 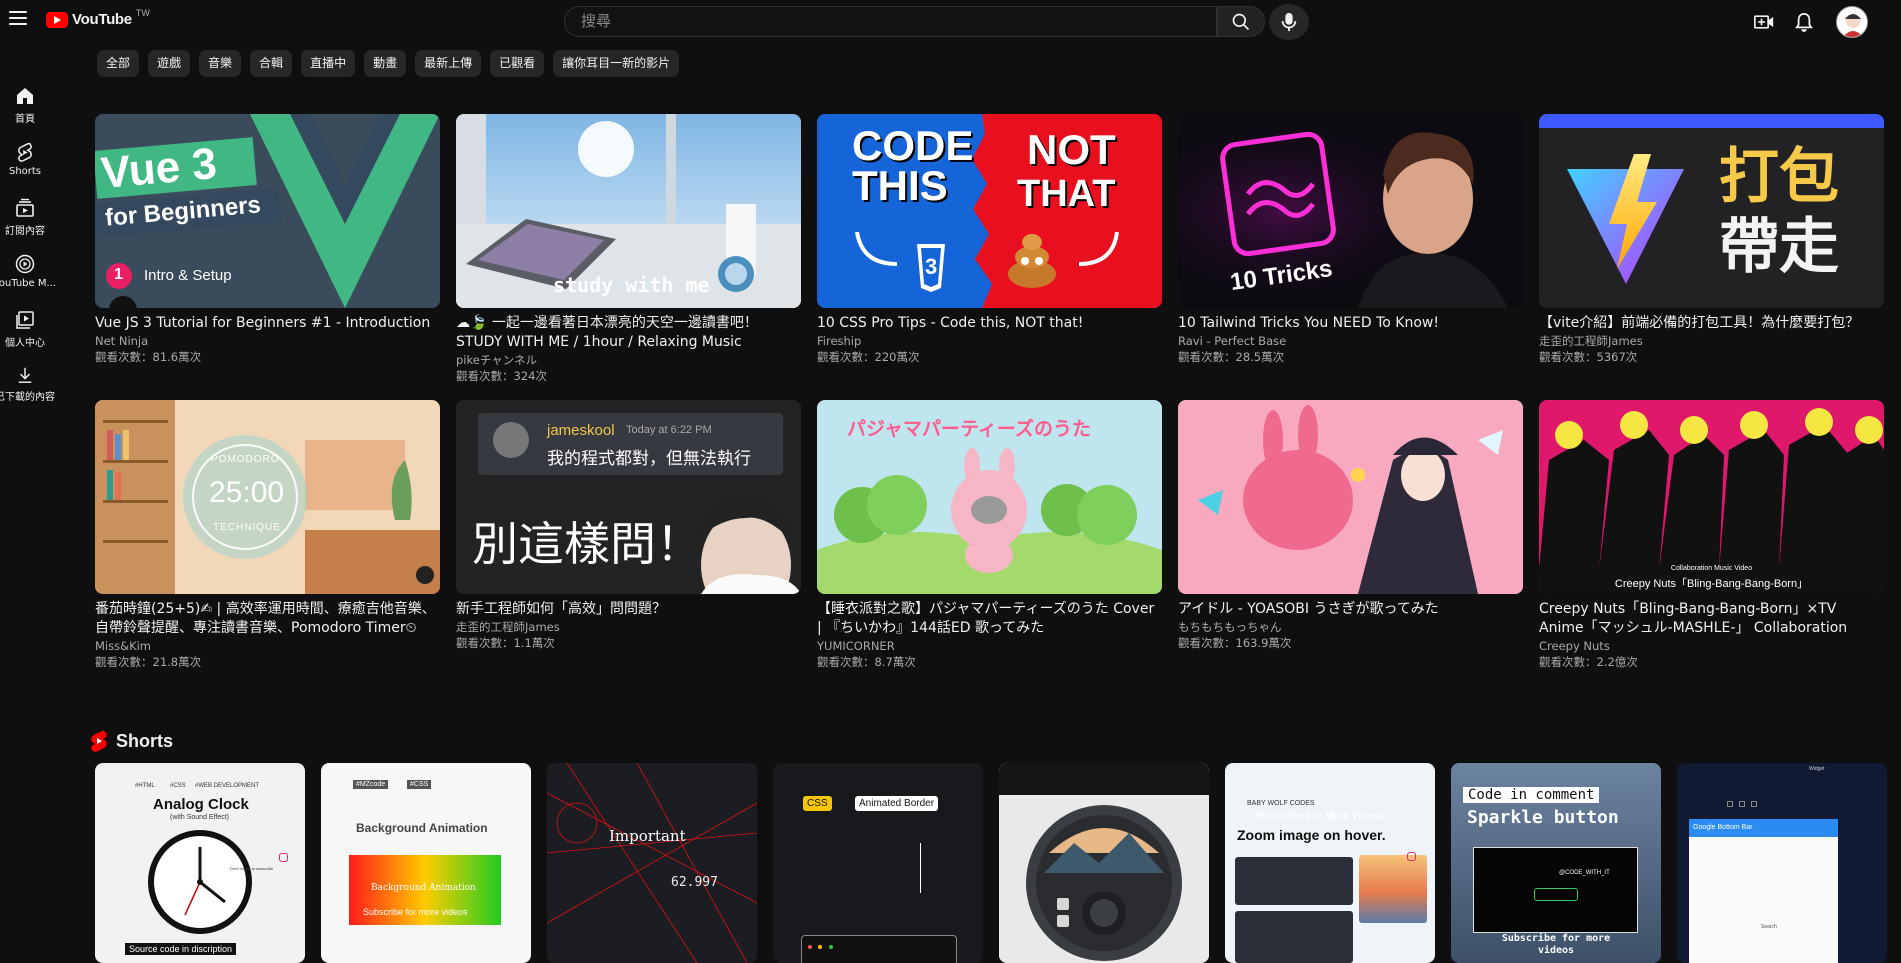 I want to click on view-count: 觀看次數：21.8萬次, so click(x=148, y=662).